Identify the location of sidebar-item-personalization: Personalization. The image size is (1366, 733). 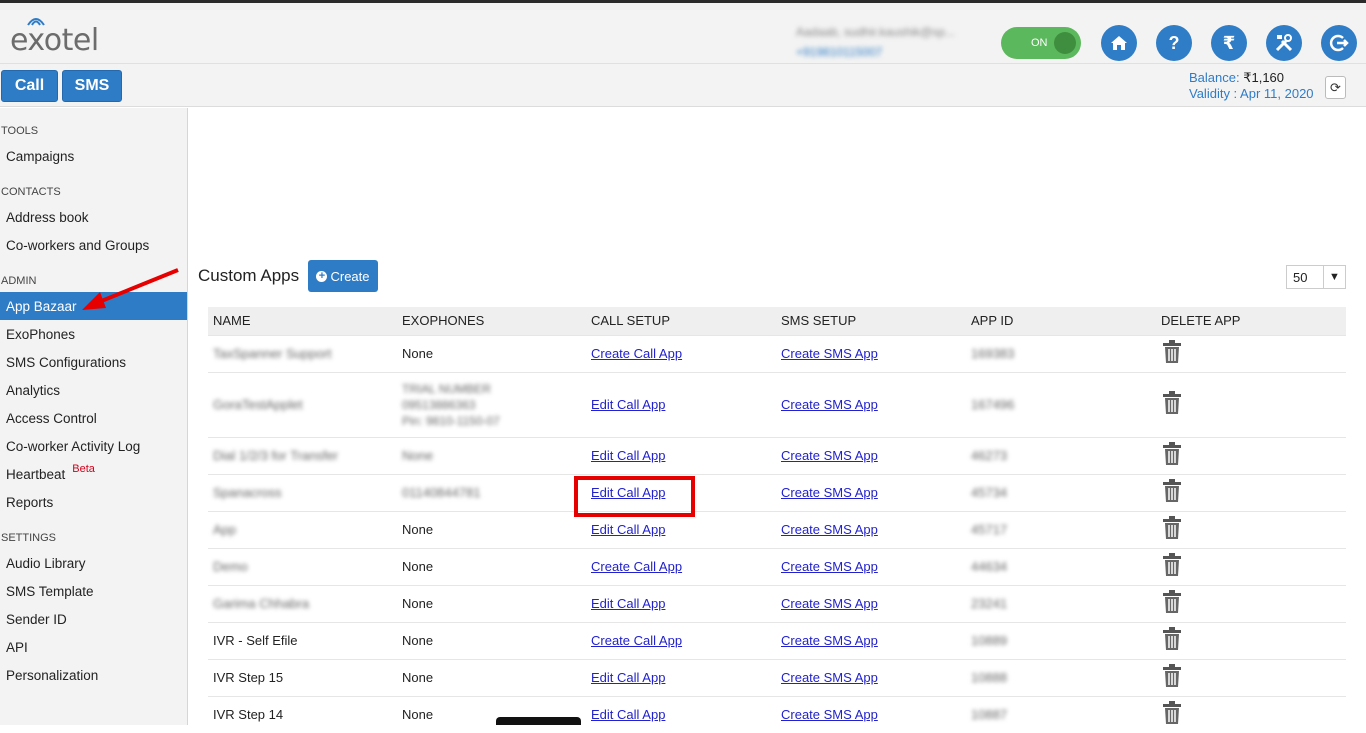
(93, 675).